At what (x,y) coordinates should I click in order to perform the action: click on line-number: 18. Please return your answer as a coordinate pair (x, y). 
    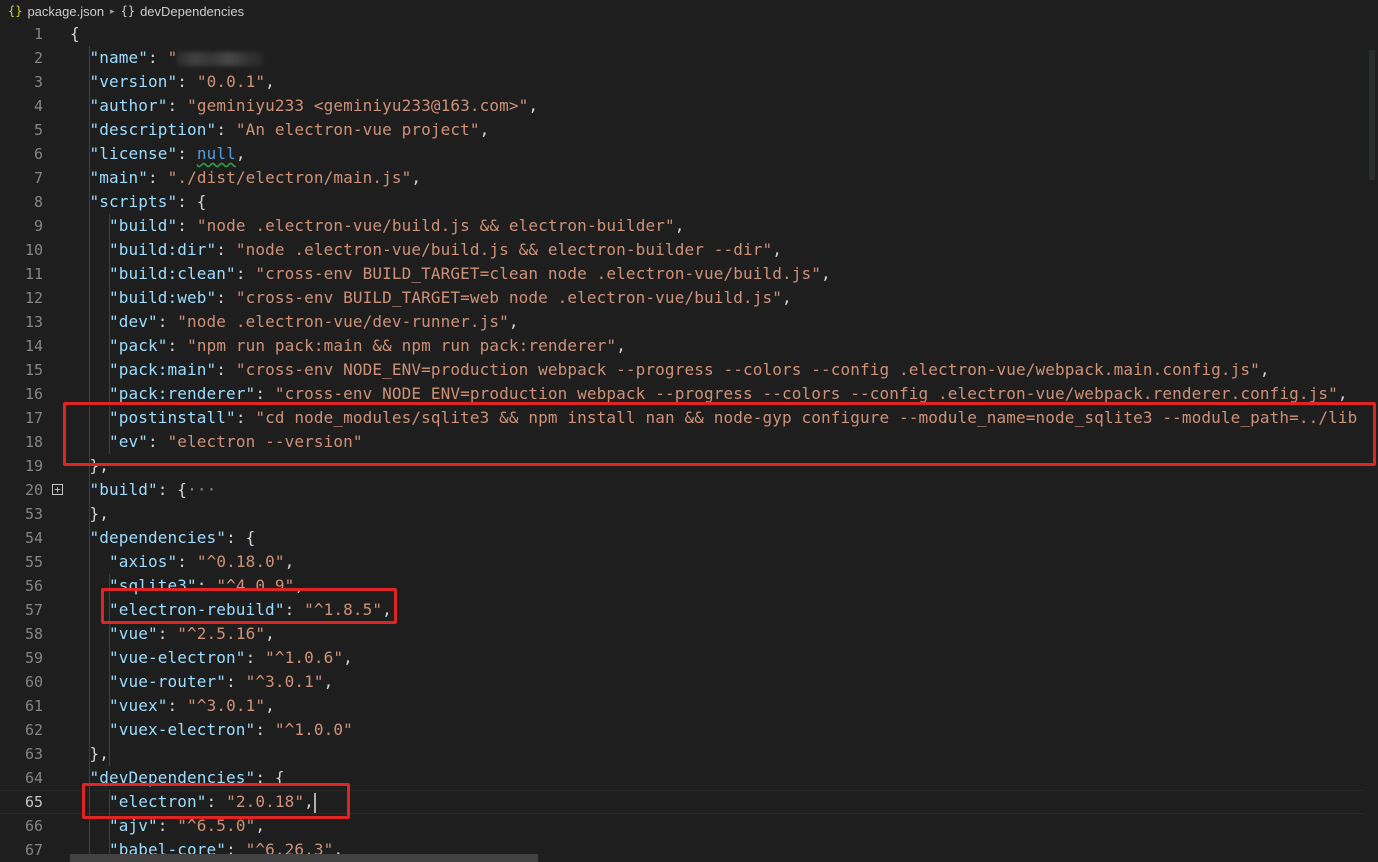
    Looking at the image, I should click on (33, 442).